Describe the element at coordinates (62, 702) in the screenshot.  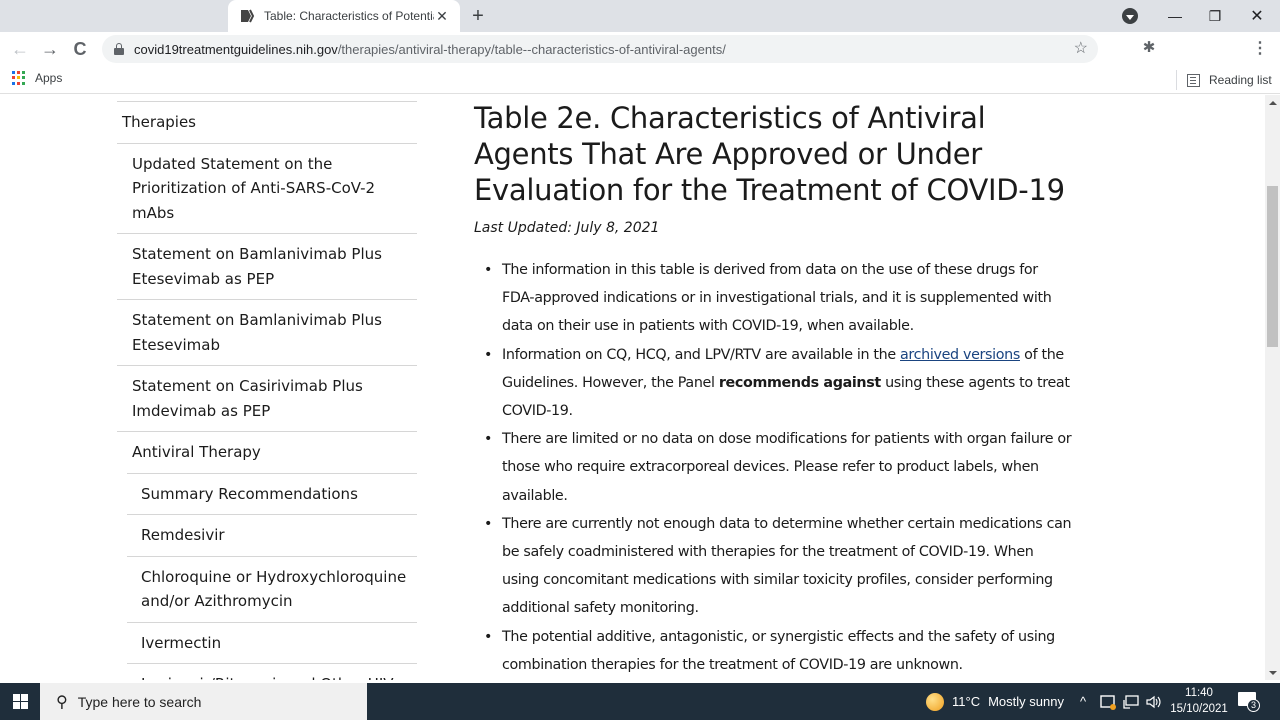
I see `search-icon: ⚲` at that location.